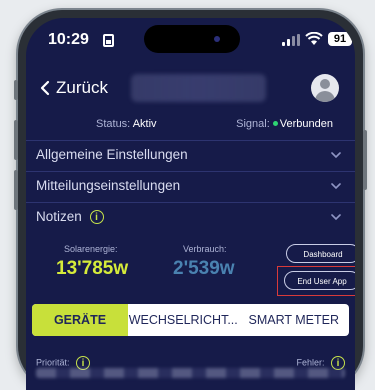  What do you see at coordinates (340, 39) in the screenshot?
I see `battery-icon: 91` at bounding box center [340, 39].